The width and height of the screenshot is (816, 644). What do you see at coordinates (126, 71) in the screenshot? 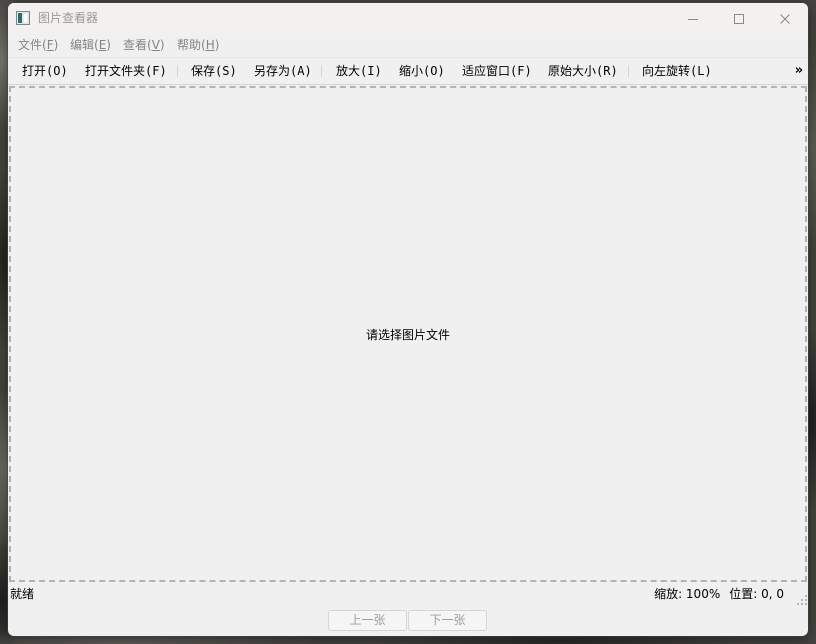
I see `open-folder-button: 打开文件夹(F)` at bounding box center [126, 71].